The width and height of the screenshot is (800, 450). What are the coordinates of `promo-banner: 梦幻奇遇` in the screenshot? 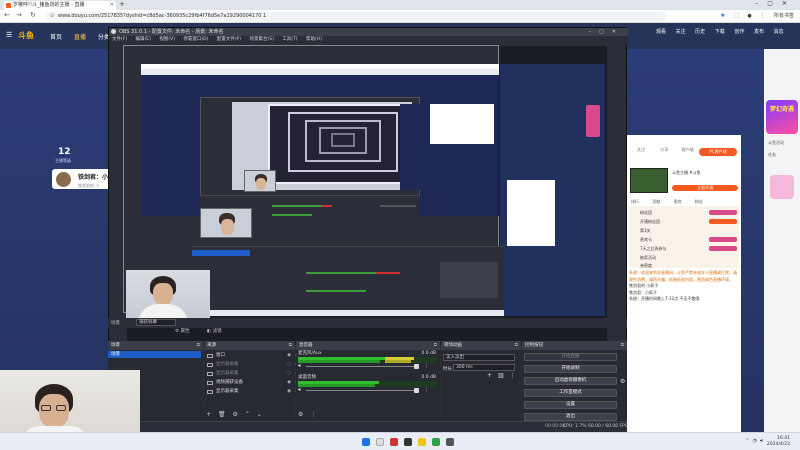 It's located at (782, 117).